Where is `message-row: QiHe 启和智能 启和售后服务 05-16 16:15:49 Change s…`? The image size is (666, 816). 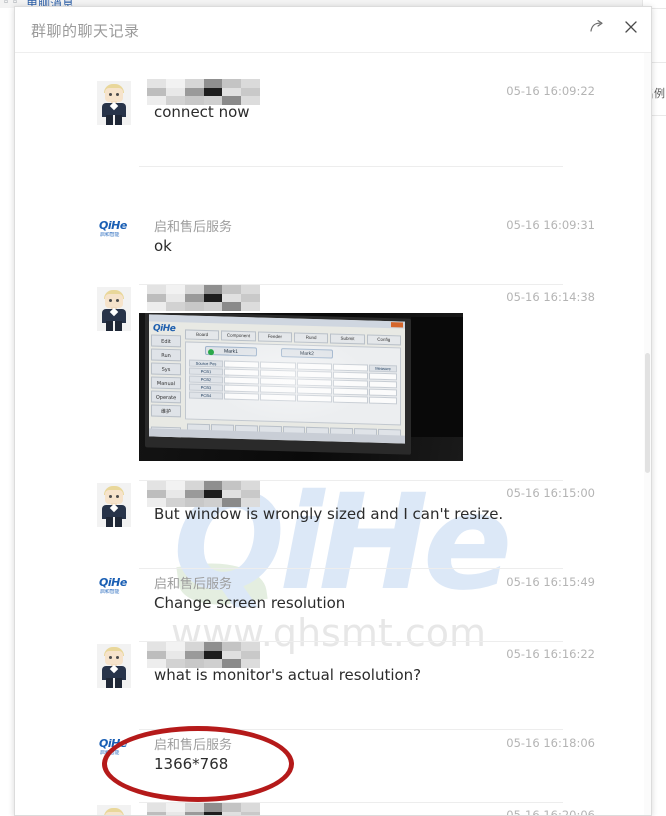
message-row: QiHe 启和智能 启和售后服务 05-16 16:15:49 Change s… is located at coordinates (333, 606).